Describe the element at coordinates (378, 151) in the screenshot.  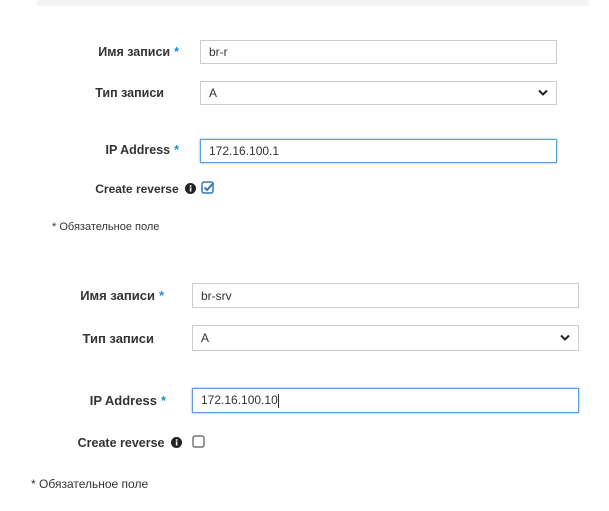
I see `ip-address-input` at that location.